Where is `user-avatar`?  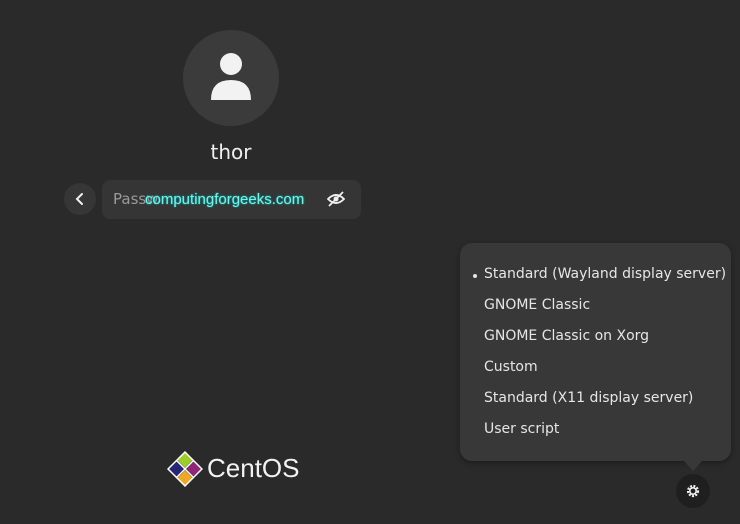 user-avatar is located at coordinates (231, 78).